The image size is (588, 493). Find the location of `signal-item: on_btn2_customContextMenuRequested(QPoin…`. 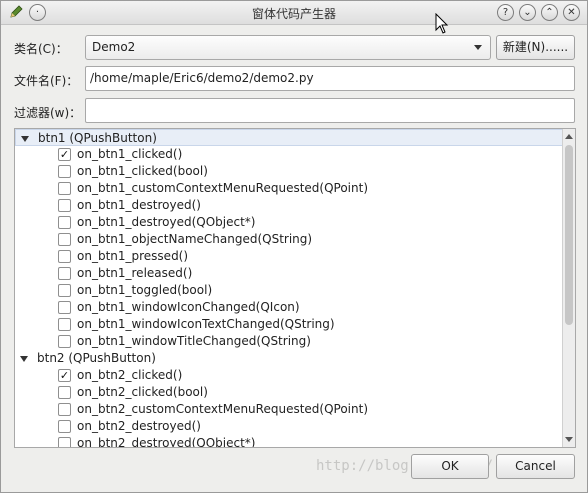

signal-item: on_btn2_customContextMenuRequested(QPoin… is located at coordinates (289, 409).